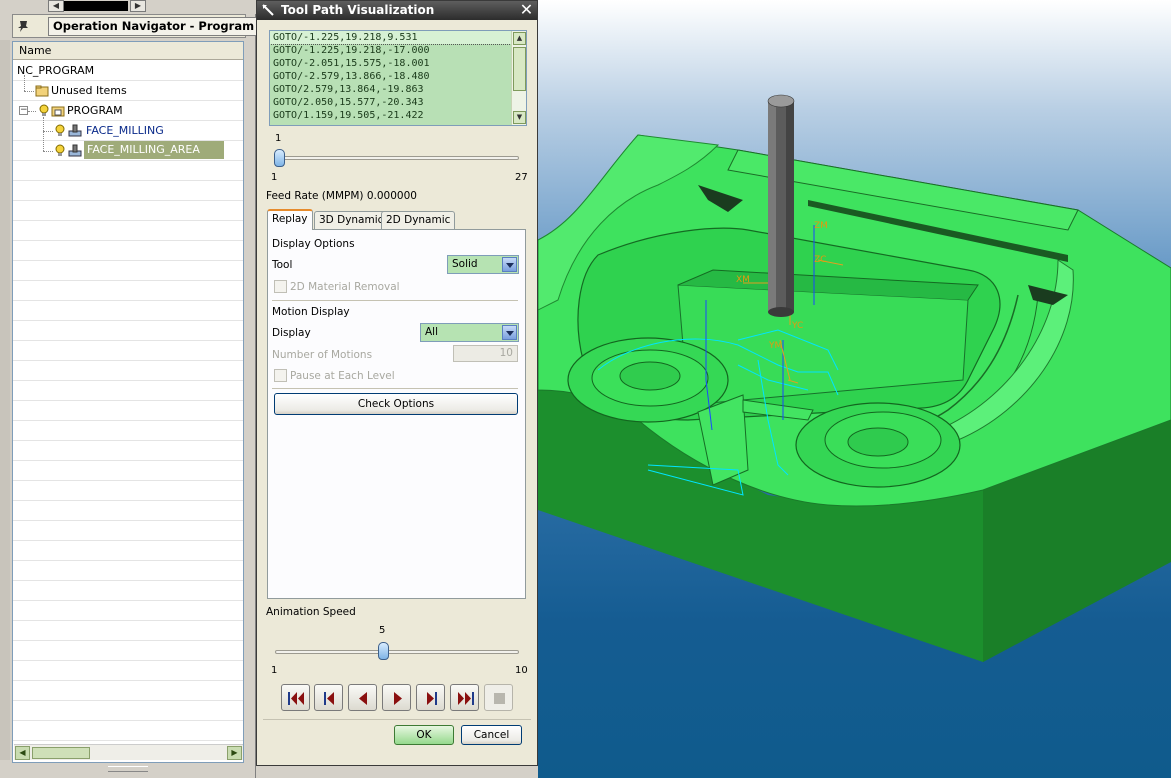  Describe the element at coordinates (341, 196) in the screenshot. I see `feed-rate-label: Feed Rate (MMPM) 0.000000` at that location.